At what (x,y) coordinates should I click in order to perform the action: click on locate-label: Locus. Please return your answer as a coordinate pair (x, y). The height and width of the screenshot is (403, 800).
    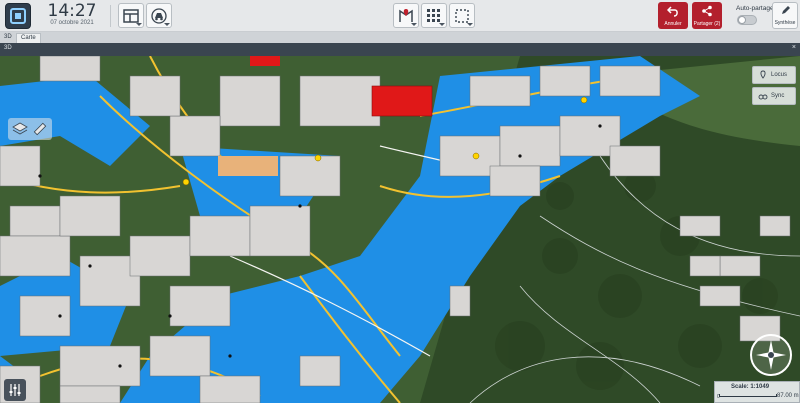
    Looking at the image, I should click on (779, 75).